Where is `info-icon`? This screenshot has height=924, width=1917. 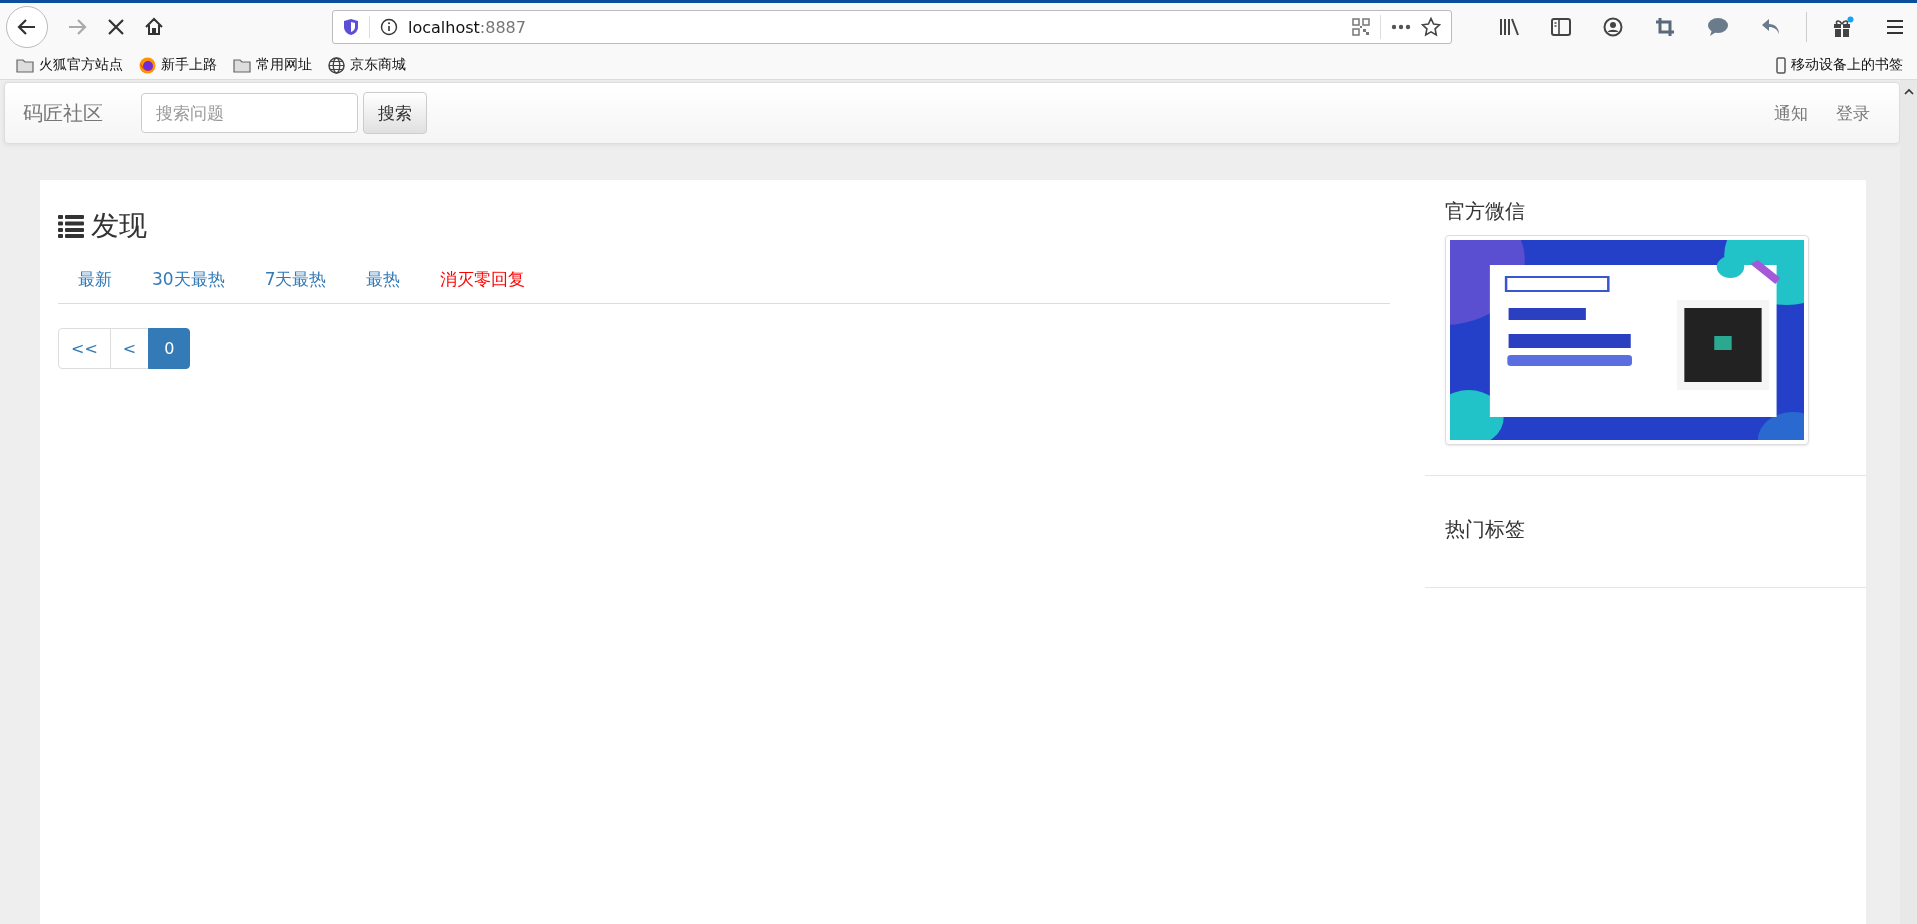
info-icon is located at coordinates (389, 27).